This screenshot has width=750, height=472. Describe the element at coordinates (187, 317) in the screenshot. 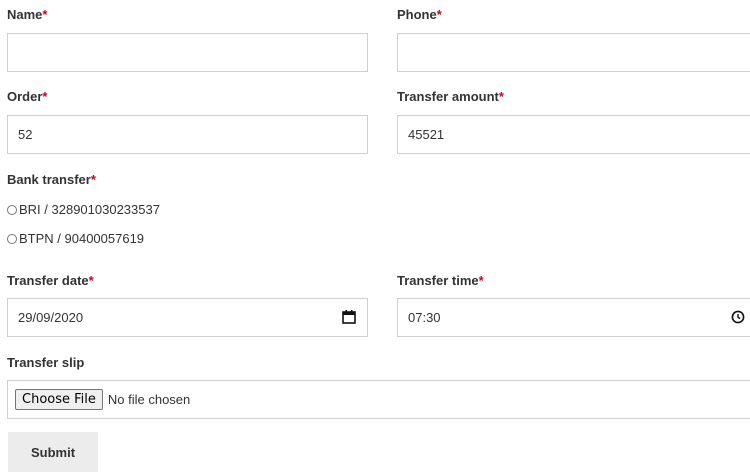

I see `transfer-date-input: 29/09/2020` at that location.